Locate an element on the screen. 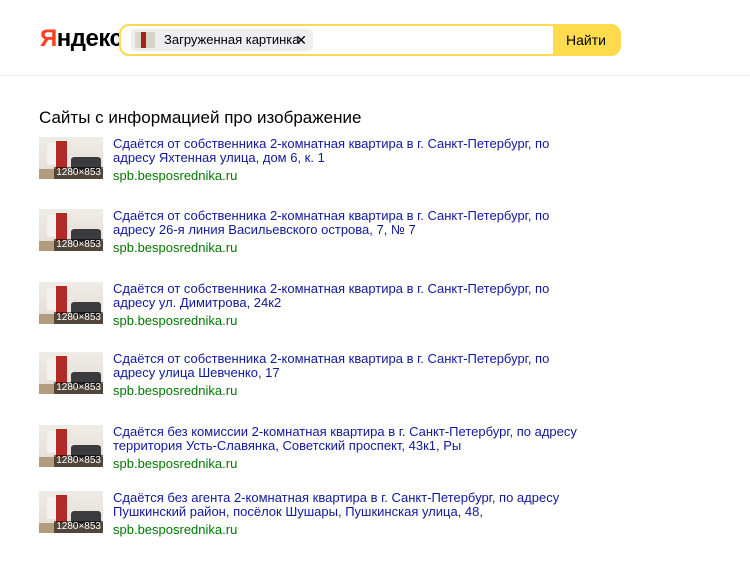 This screenshot has width=750, height=579. uploaded-image-label: Загруженная картинка is located at coordinates (232, 39).